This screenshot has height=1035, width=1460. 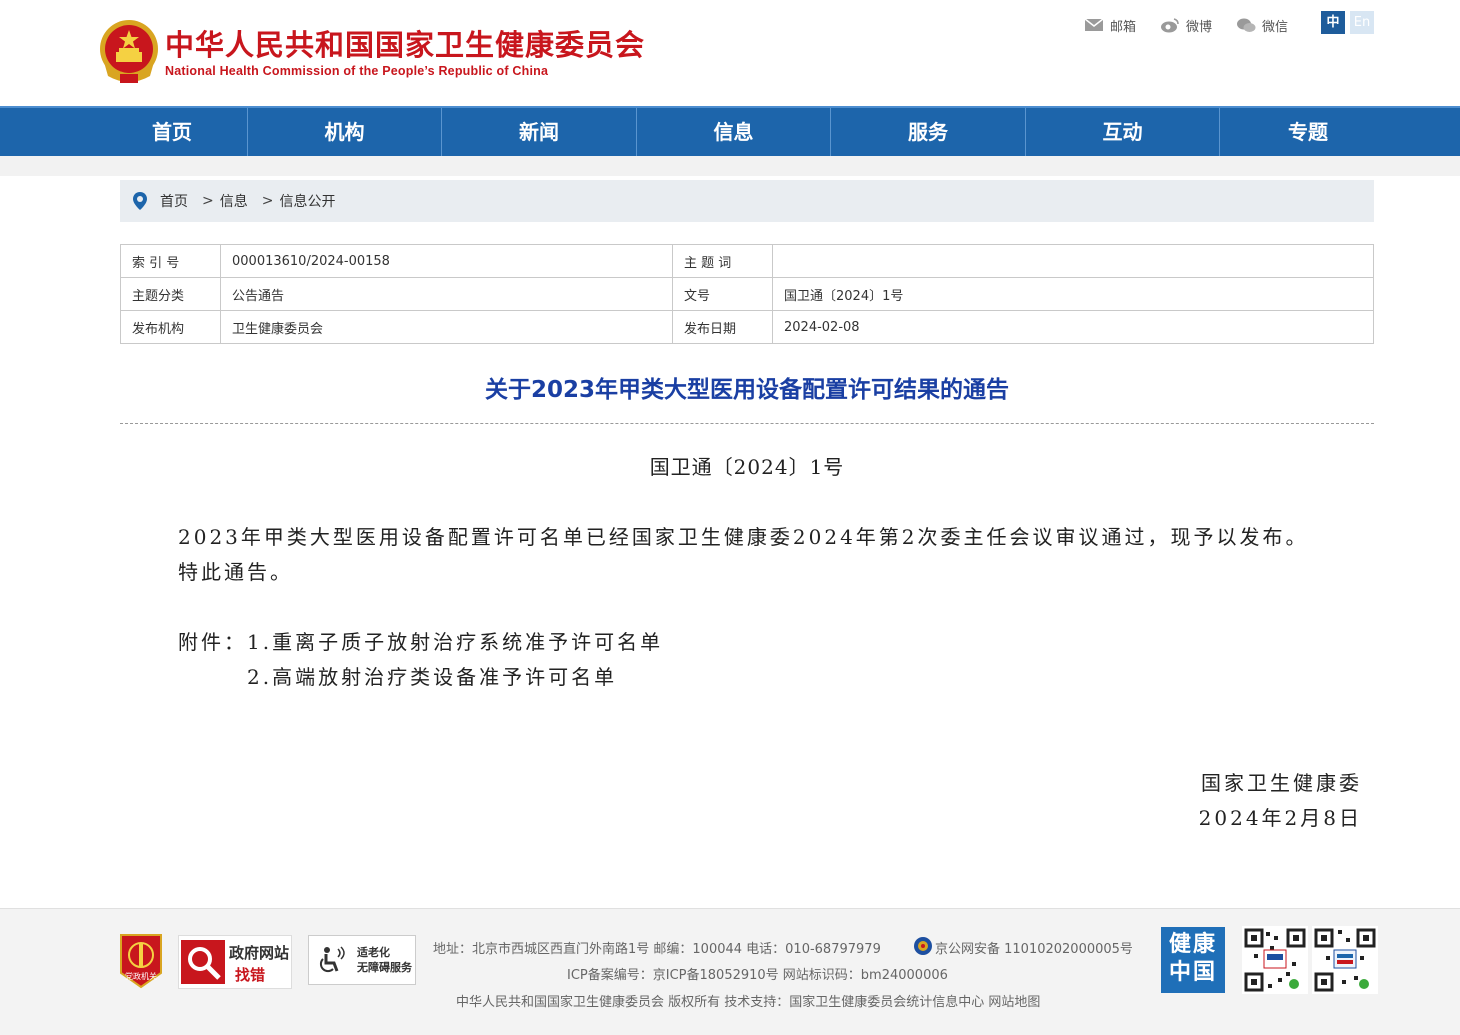 What do you see at coordinates (446, 327) in the screenshot?
I see `publisher-value: 卫生健康委员会` at bounding box center [446, 327].